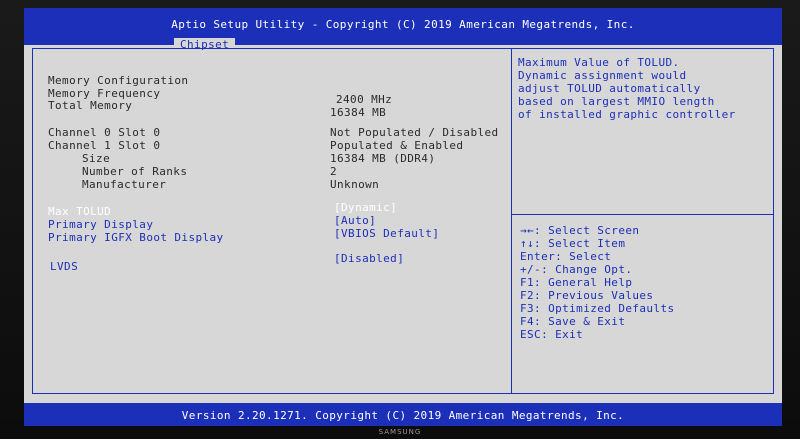 This screenshot has height=439, width=800. What do you see at coordinates (383, 158) in the screenshot?
I see `size-value: 16384 MB (DDR4)` at bounding box center [383, 158].